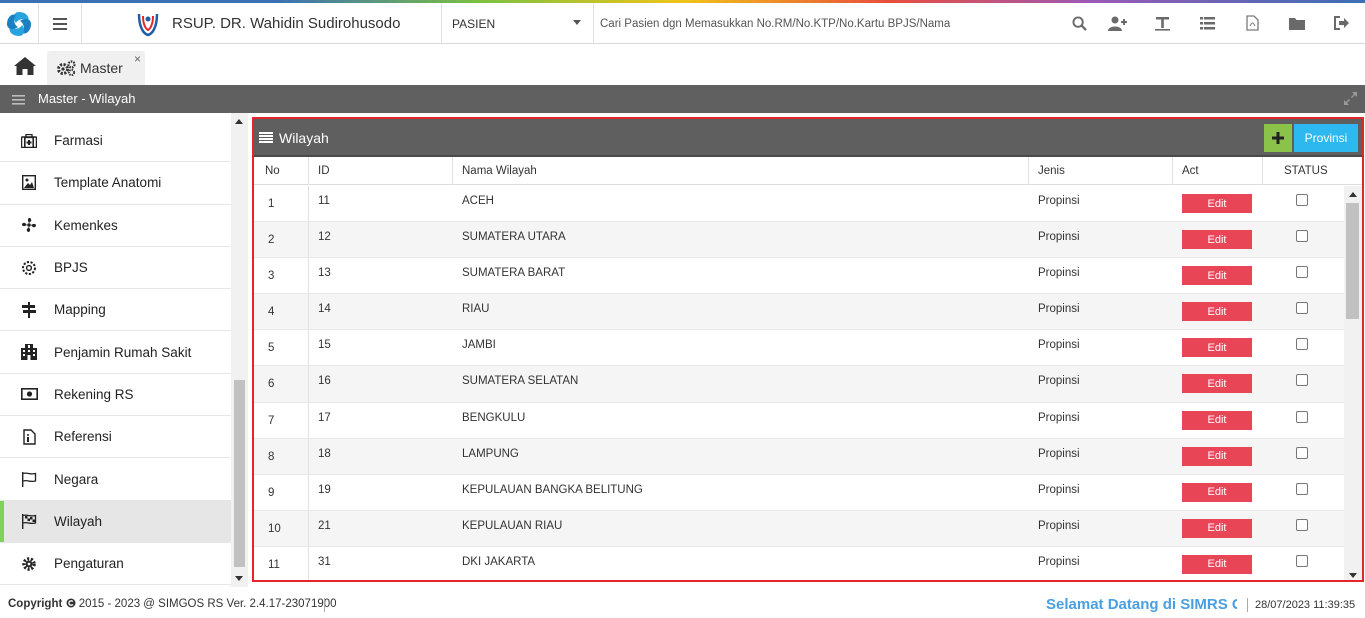 The width and height of the screenshot is (1365, 618). Describe the element at coordinates (115, 352) in the screenshot. I see `sidebar-item-penjamin-rumah-sakit: Penjamin Rumah Sakit` at that location.